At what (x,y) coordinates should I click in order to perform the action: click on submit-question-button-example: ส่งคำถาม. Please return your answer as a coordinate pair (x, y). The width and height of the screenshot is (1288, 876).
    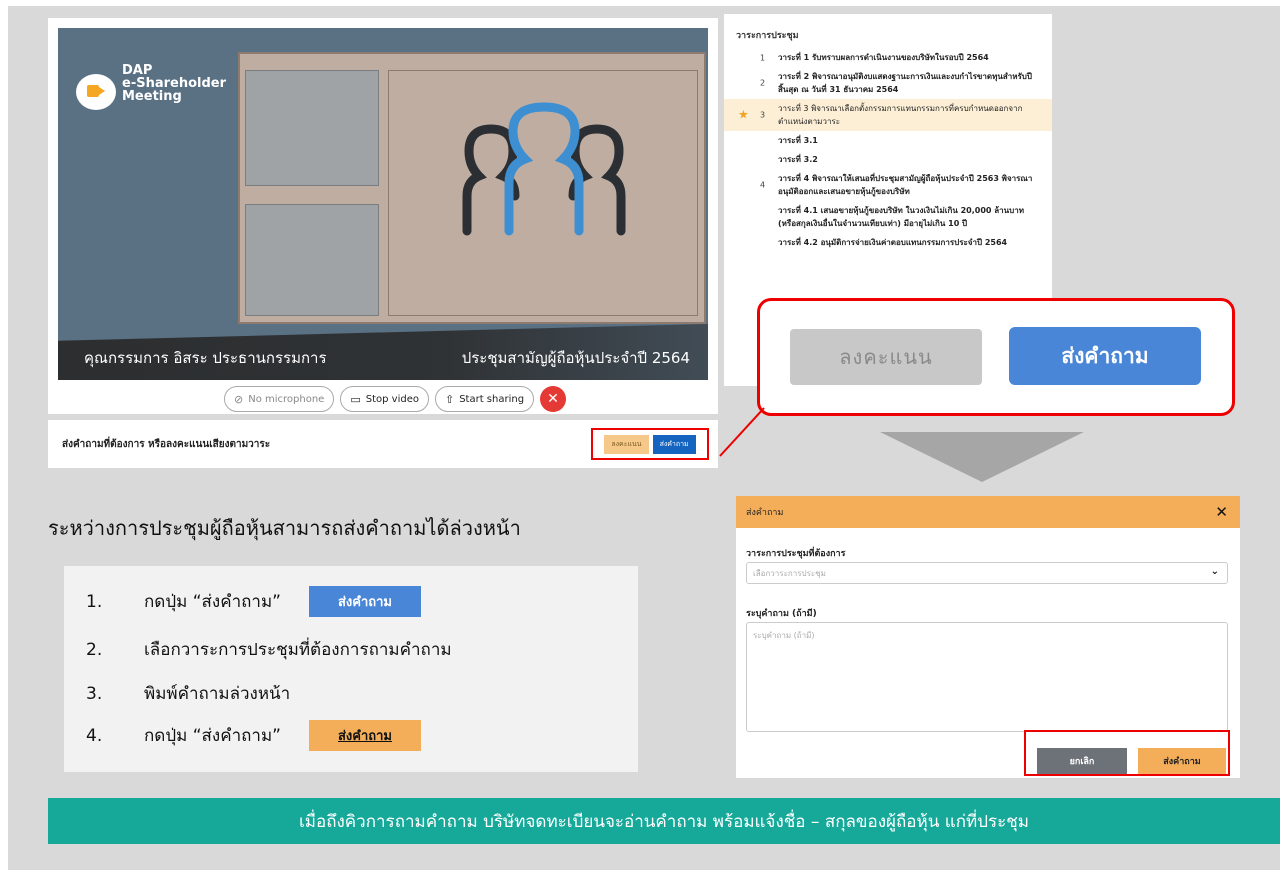
    Looking at the image, I should click on (365, 735).